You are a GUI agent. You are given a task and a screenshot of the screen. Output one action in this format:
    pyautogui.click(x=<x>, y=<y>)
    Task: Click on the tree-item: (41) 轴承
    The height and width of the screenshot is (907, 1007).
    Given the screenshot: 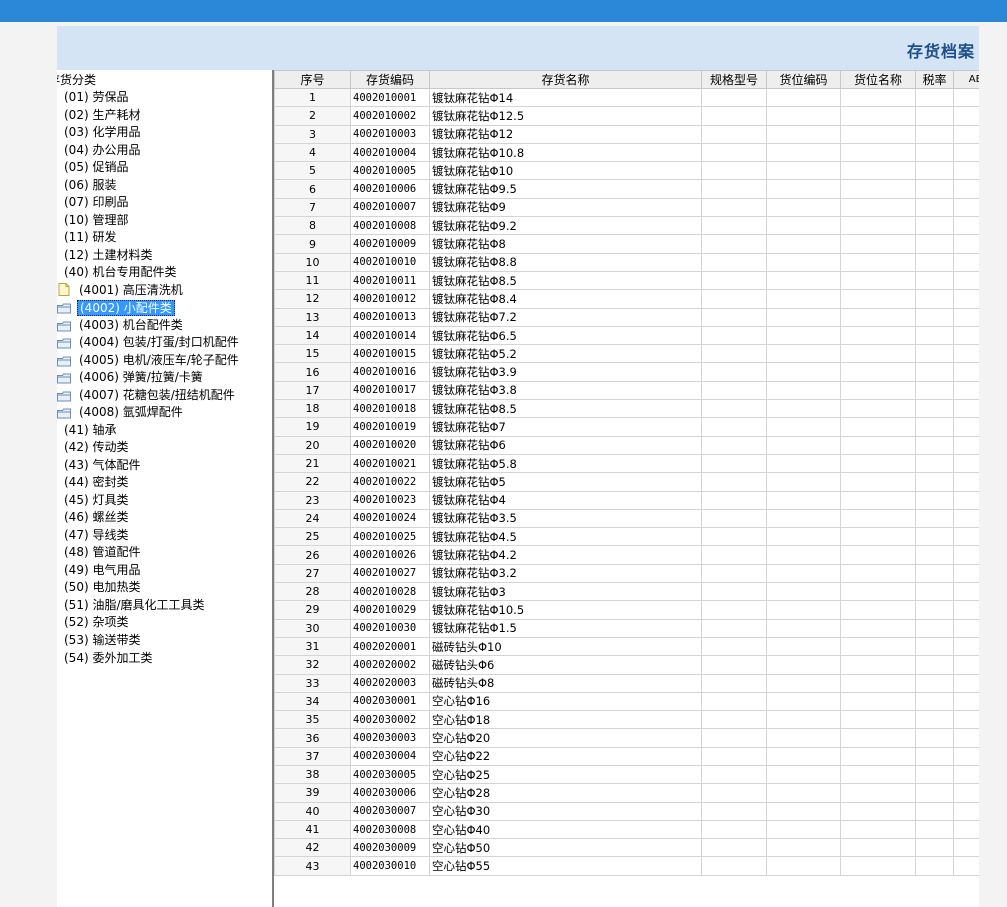 What is the action you would take?
    pyautogui.click(x=164, y=431)
    